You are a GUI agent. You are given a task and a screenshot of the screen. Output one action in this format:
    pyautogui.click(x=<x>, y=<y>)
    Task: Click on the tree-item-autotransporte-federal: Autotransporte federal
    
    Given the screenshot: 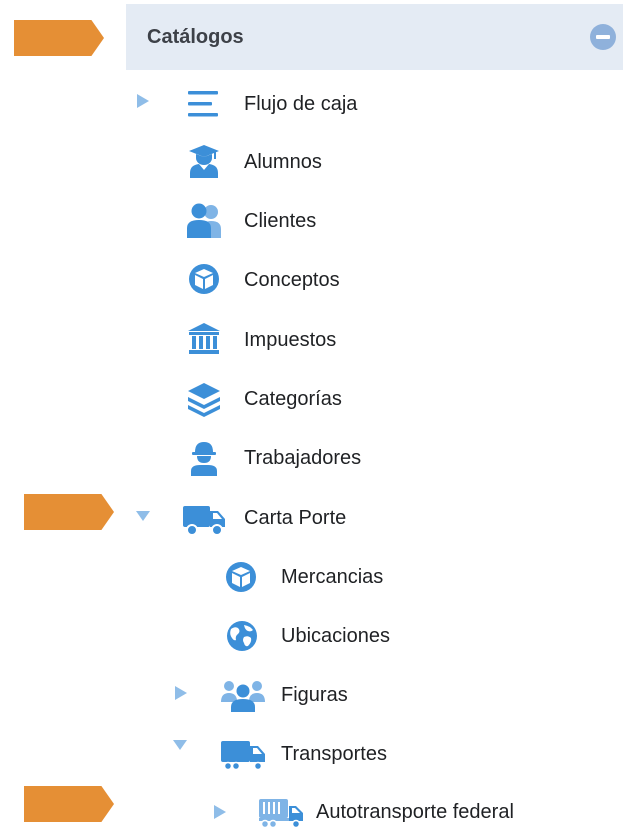 What is the action you would take?
    pyautogui.click(x=415, y=811)
    